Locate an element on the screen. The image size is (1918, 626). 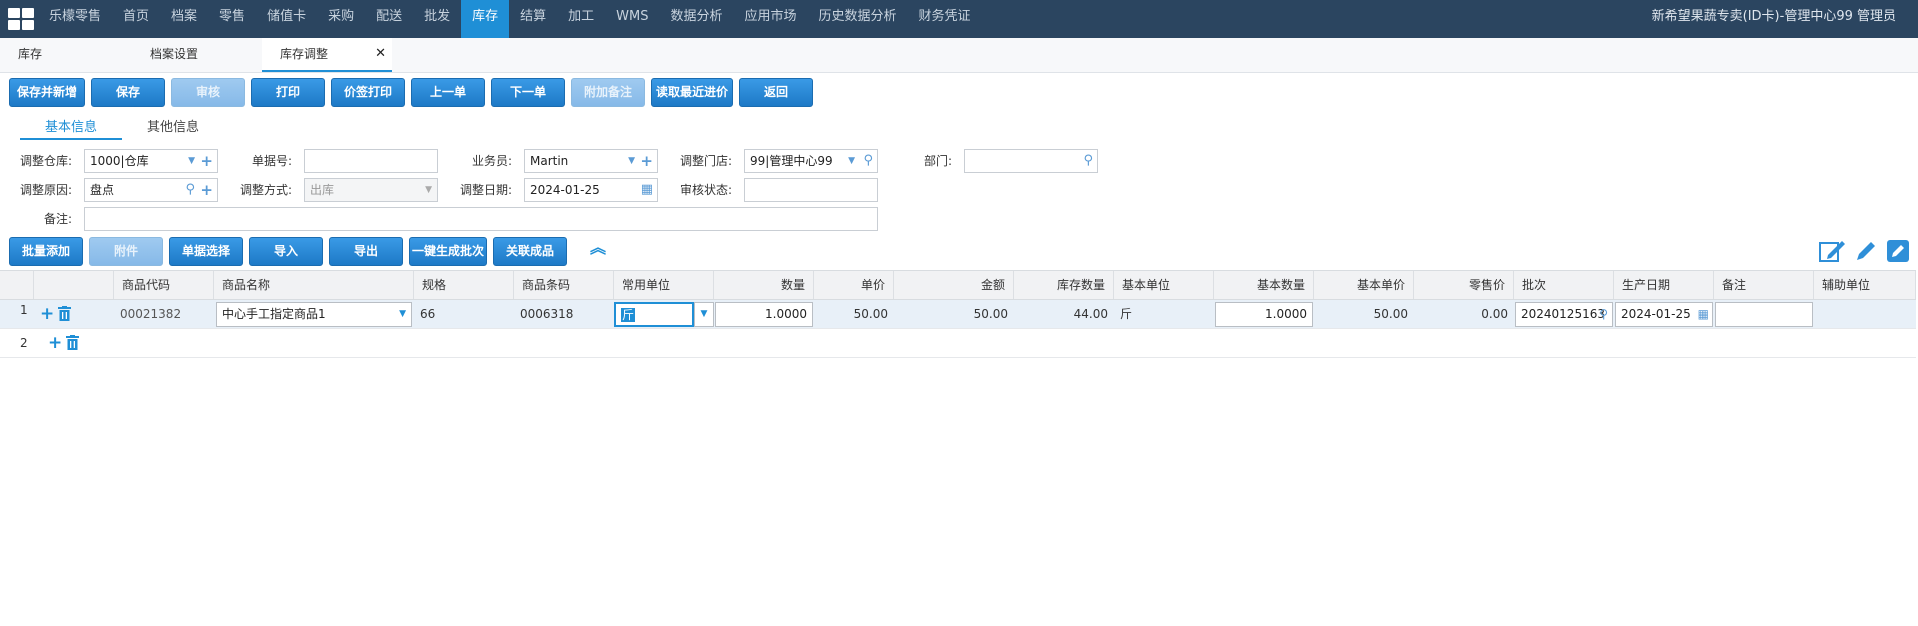
warehouse-field: 1000|仓库 ▼ + is located at coordinates (151, 161).